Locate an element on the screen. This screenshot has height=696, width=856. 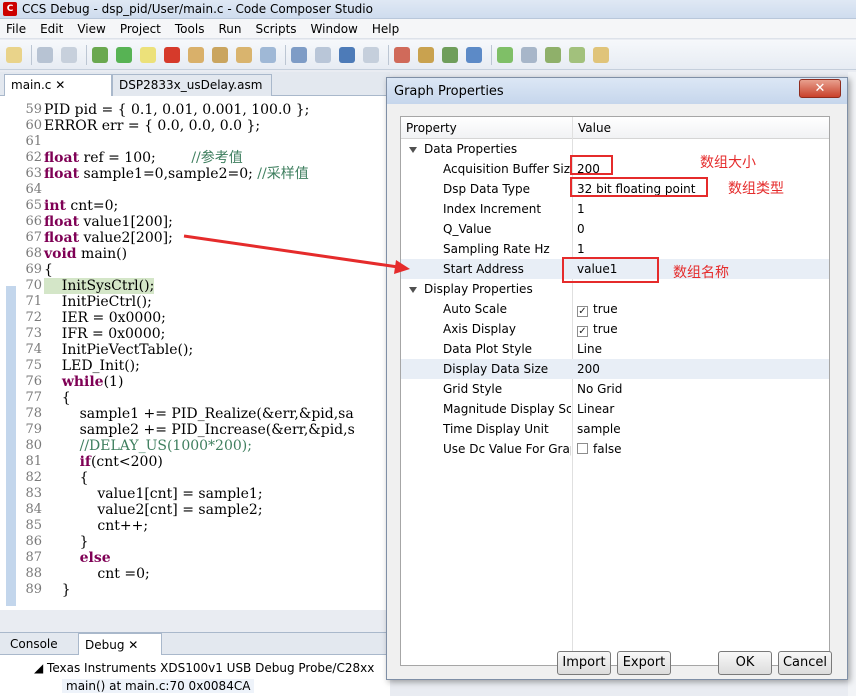
property-row-use-dc-value-for-graph: Use Dc Value For Graph false is located at coordinates (615, 449).